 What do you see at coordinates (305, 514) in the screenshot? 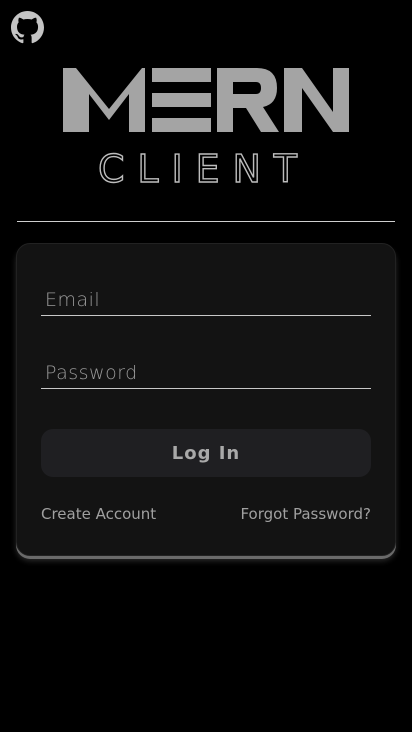
I see `forgot-password-link: Forgot Password?` at bounding box center [305, 514].